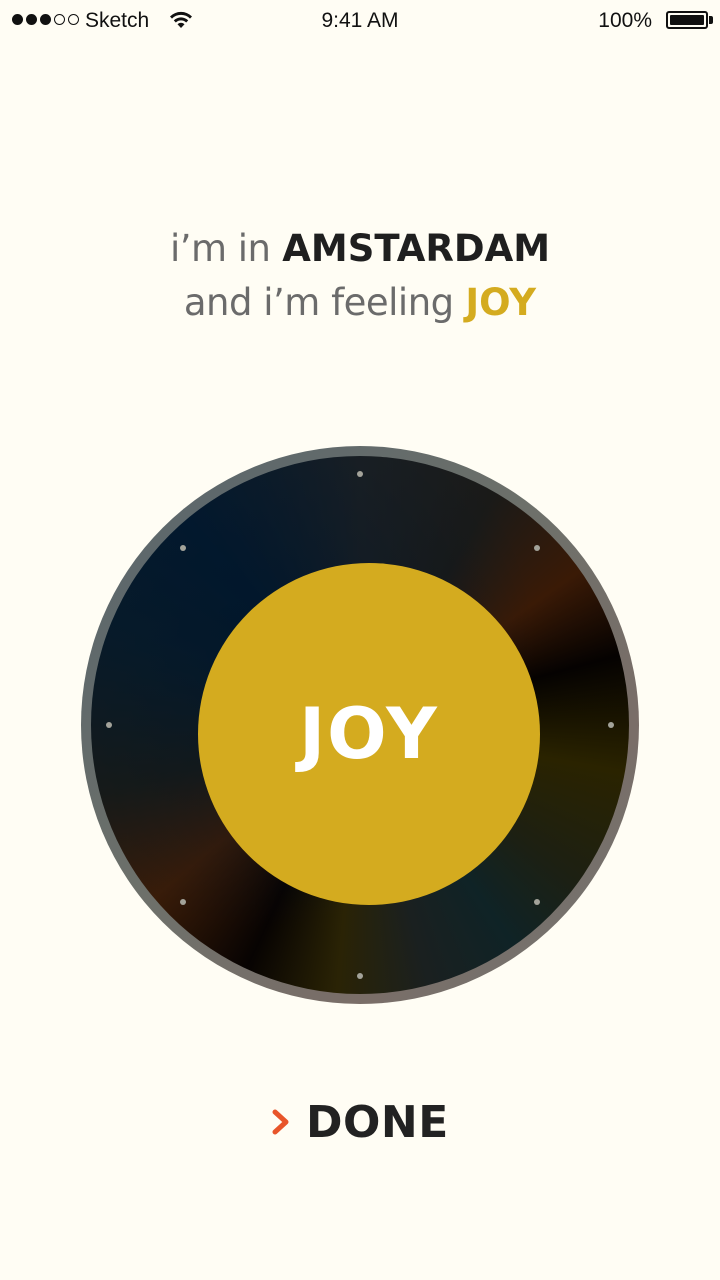 The height and width of the screenshot is (1280, 720). I want to click on battery-icon, so click(687, 20).